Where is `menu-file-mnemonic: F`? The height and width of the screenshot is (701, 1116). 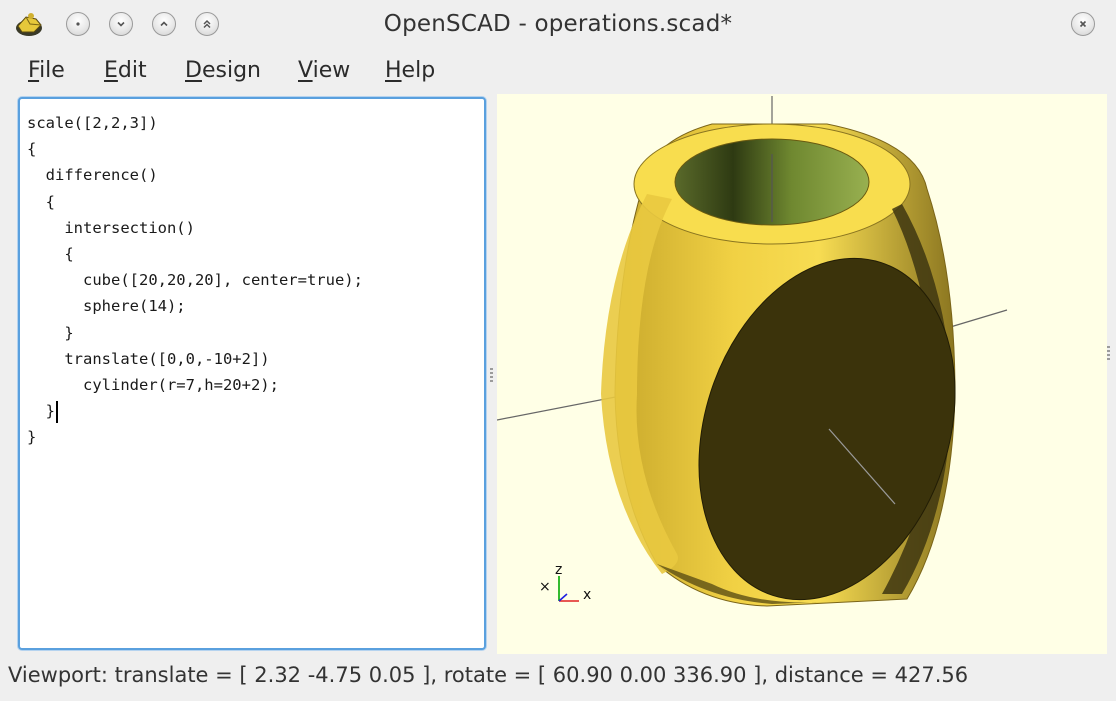 menu-file-mnemonic: F is located at coordinates (34, 70).